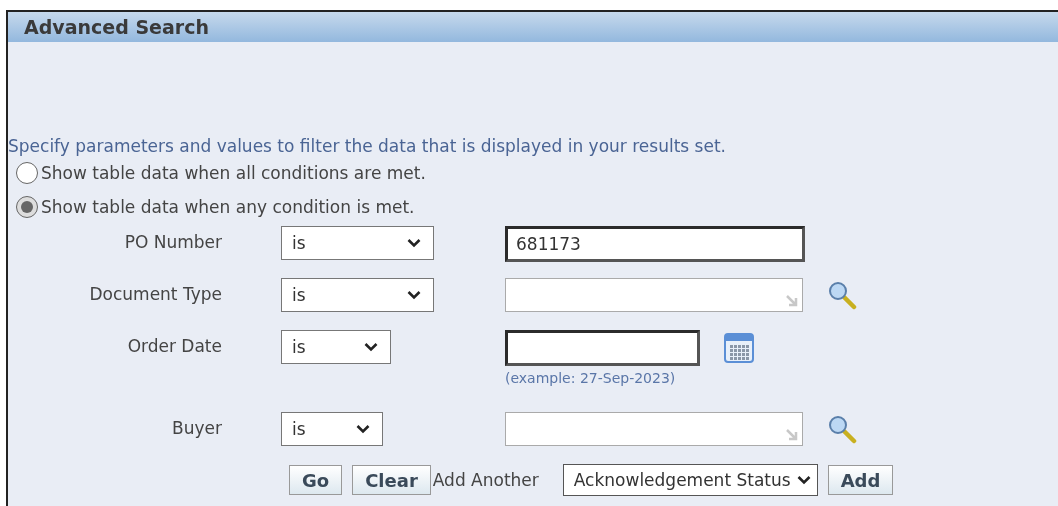 This screenshot has height=506, width=1058. Describe the element at coordinates (228, 207) in the screenshot. I see `radio-label: Show table data when any condition is met.` at that location.